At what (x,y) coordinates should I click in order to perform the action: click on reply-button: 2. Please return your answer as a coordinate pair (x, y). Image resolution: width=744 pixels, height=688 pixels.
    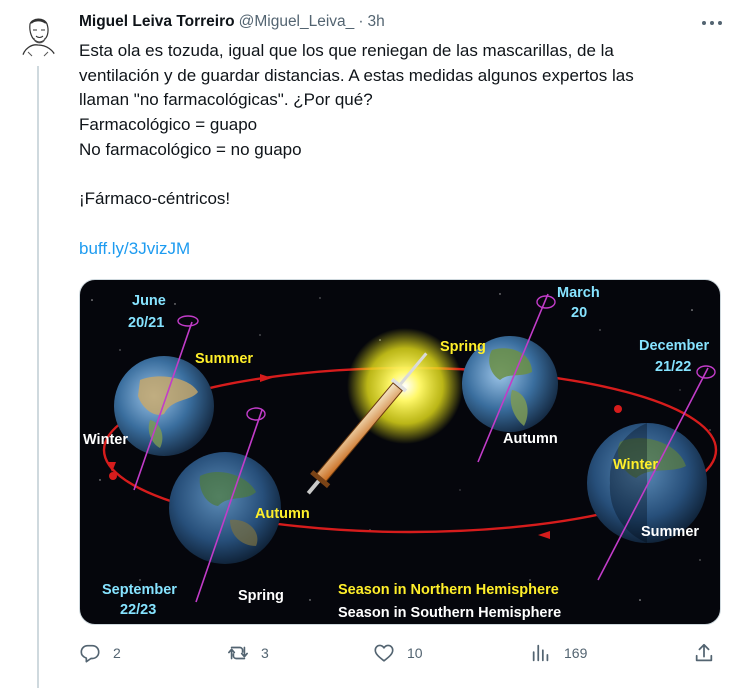
    Looking at the image, I should click on (100, 653).